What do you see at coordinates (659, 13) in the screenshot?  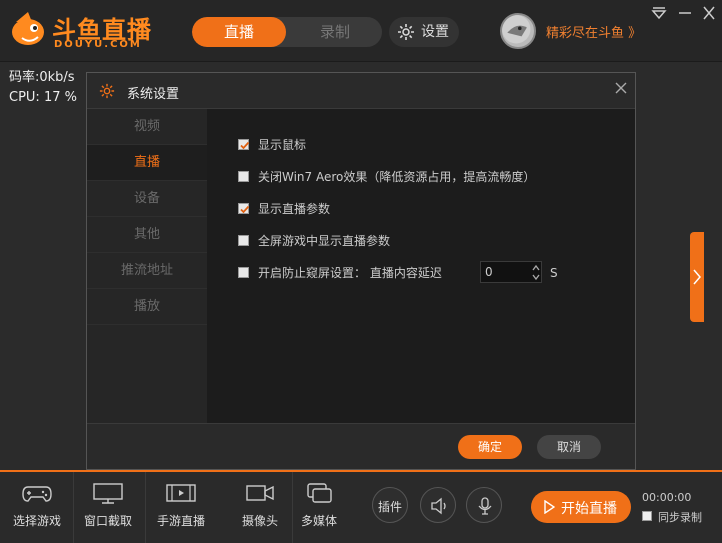 I see `dropdown-menu-icon` at bounding box center [659, 13].